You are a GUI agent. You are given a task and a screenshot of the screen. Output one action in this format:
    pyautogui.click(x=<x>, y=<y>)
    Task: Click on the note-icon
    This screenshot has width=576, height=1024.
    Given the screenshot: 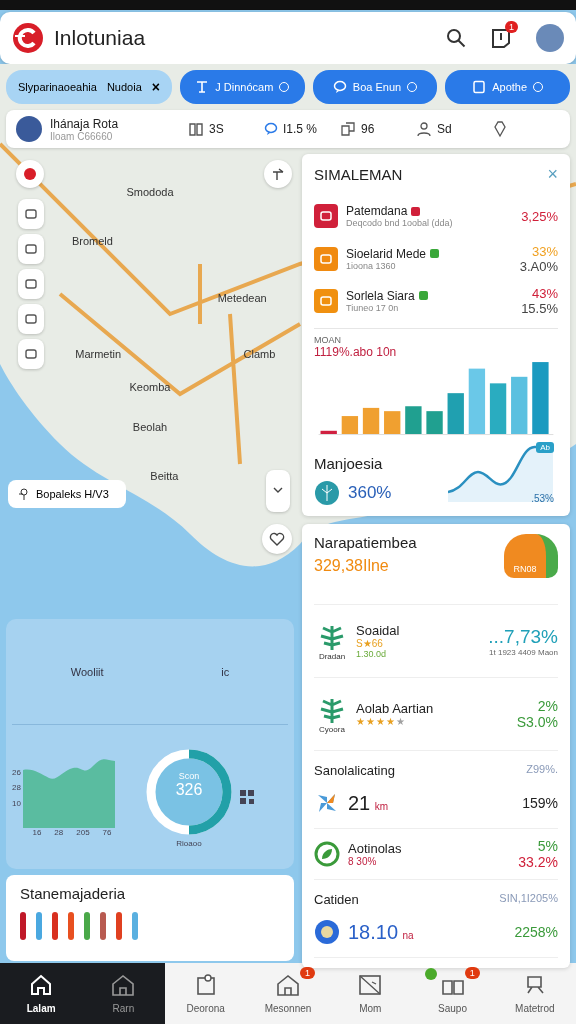 What is the action you would take?
    pyautogui.click(x=205, y=985)
    